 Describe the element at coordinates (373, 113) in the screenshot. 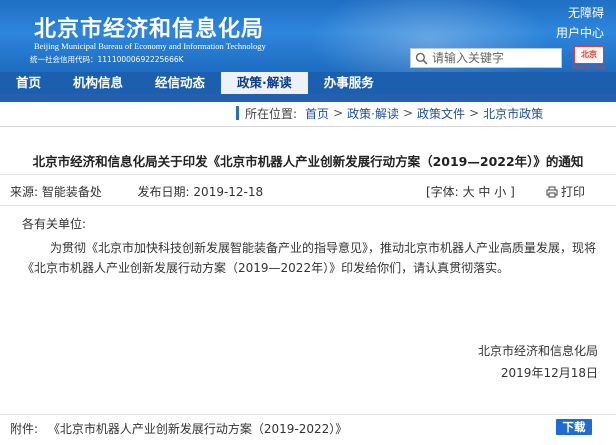

I see `breadcrumb-policy: 政策·解读` at that location.